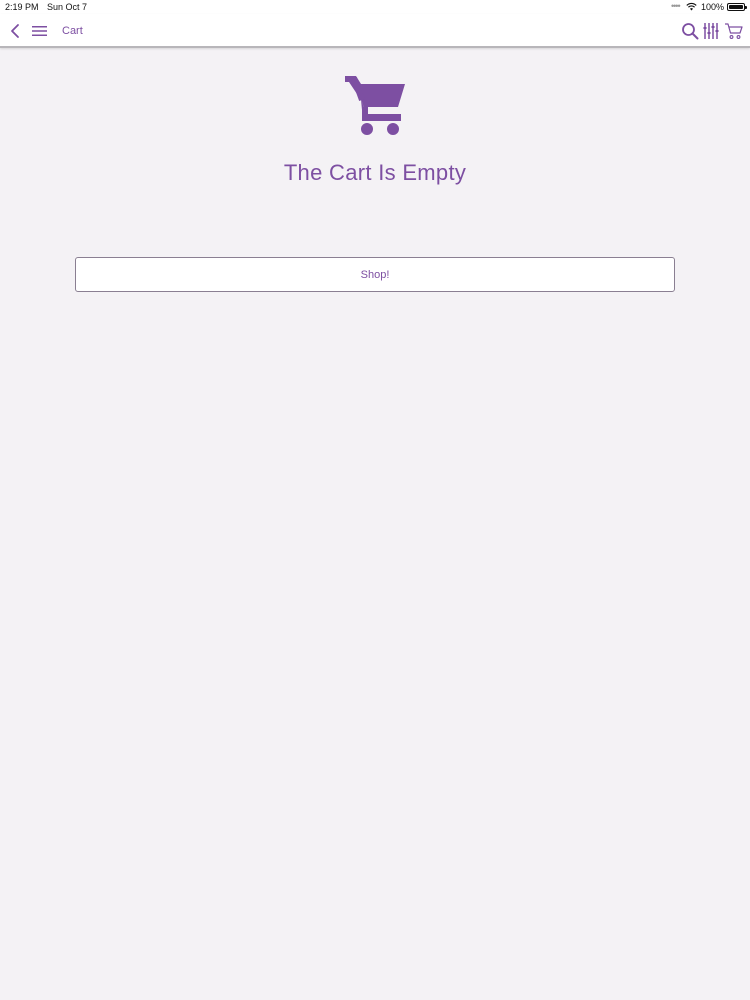  I want to click on chevron-left-icon, so click(16, 31).